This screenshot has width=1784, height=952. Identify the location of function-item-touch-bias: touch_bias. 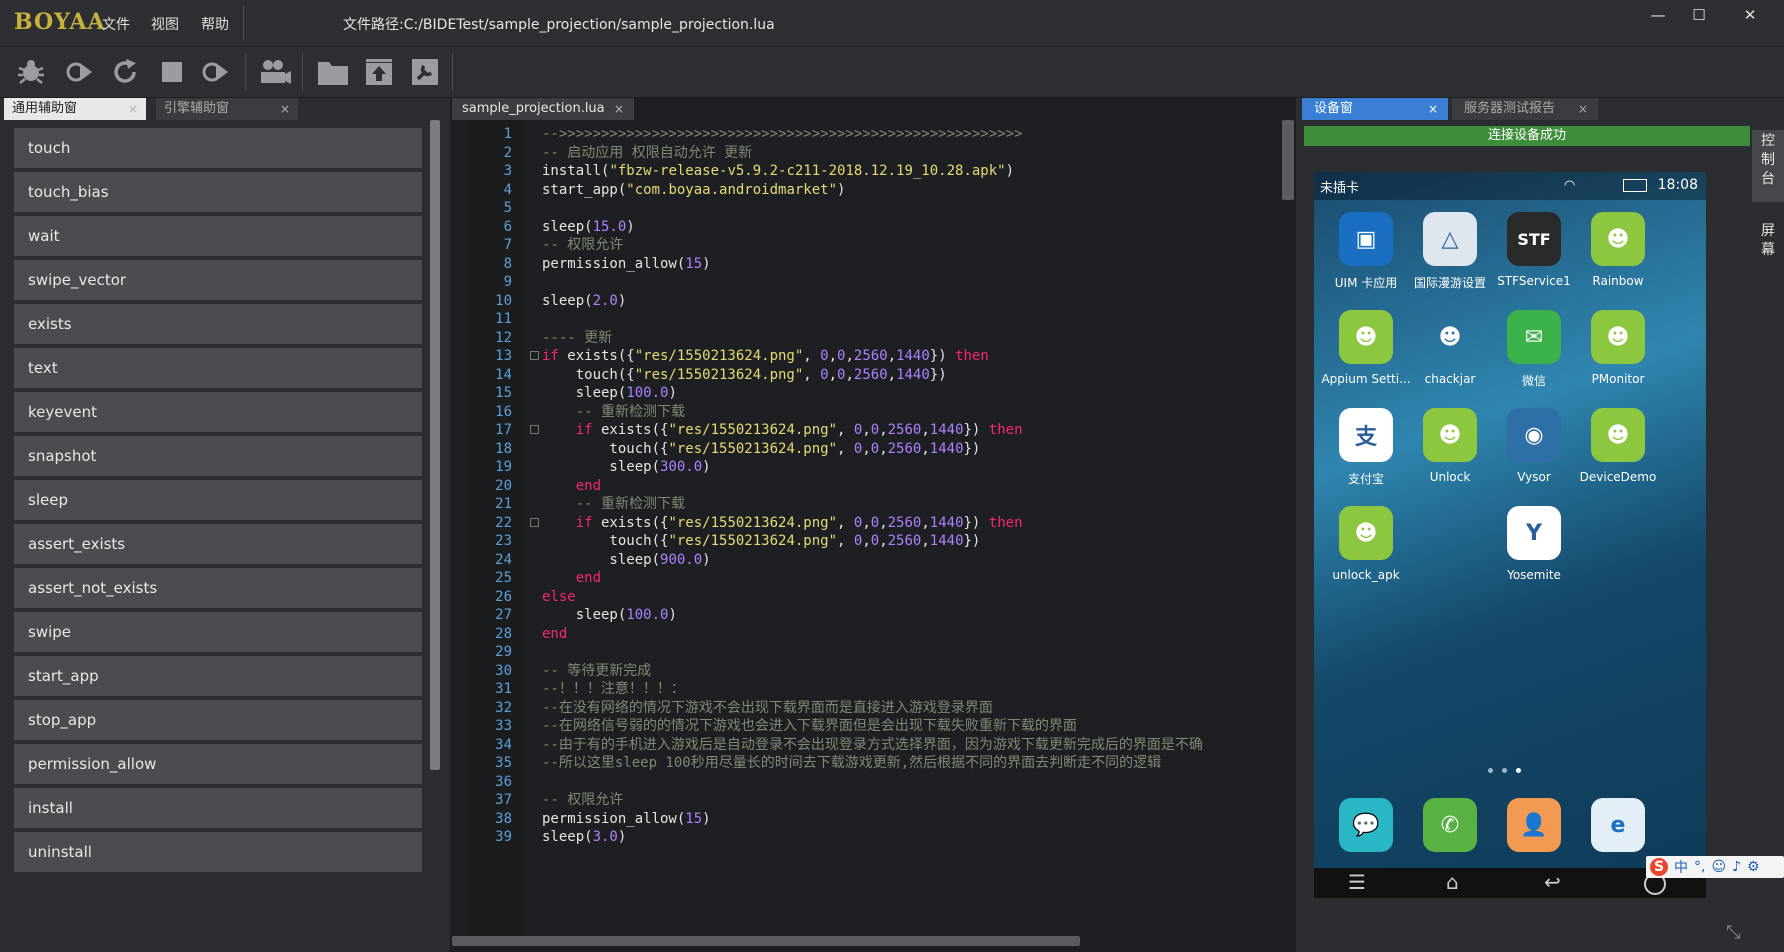
(218, 192).